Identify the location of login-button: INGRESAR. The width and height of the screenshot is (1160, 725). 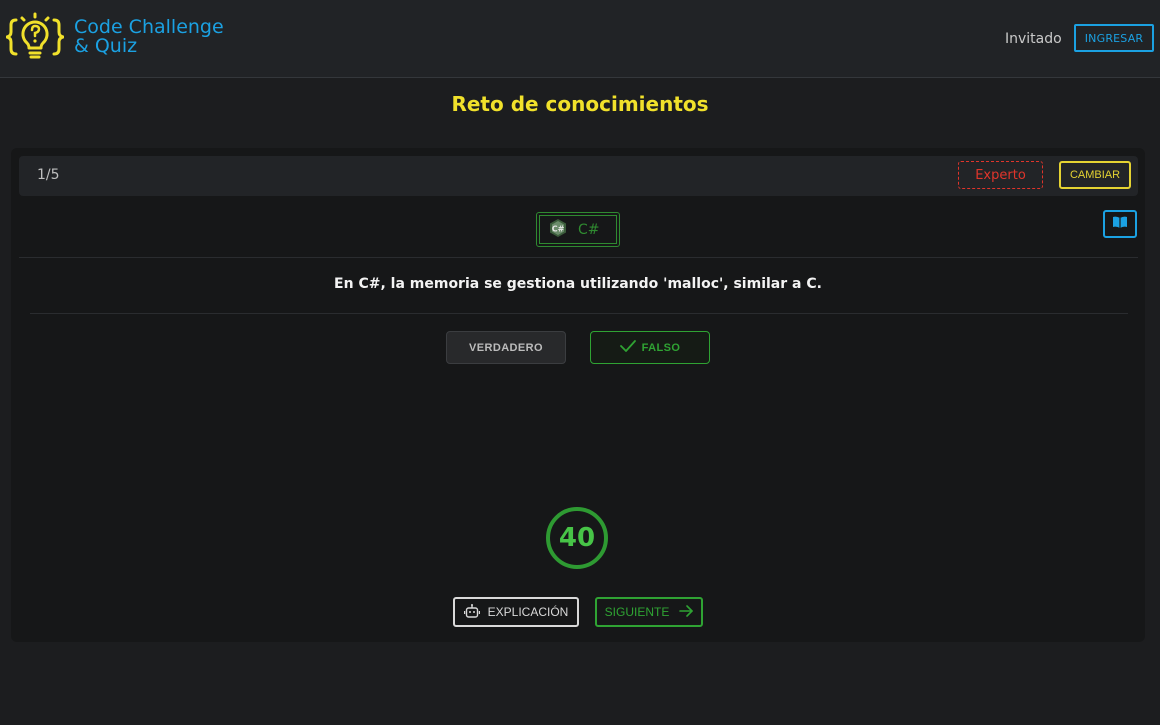
(1114, 38).